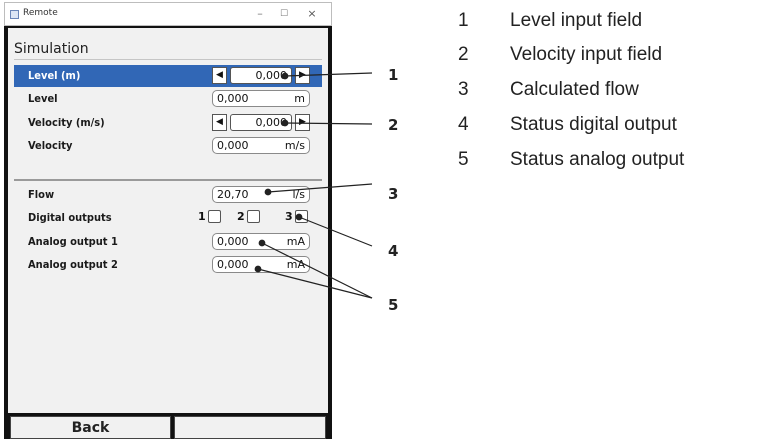 Image resolution: width=757 pixels, height=441 pixels. What do you see at coordinates (463, 54) in the screenshot?
I see `legend-number: 2` at bounding box center [463, 54].